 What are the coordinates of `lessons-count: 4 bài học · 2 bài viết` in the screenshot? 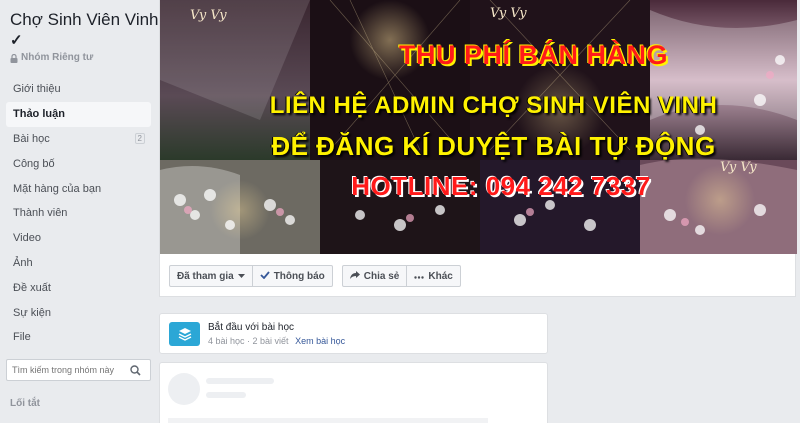 It's located at (248, 341).